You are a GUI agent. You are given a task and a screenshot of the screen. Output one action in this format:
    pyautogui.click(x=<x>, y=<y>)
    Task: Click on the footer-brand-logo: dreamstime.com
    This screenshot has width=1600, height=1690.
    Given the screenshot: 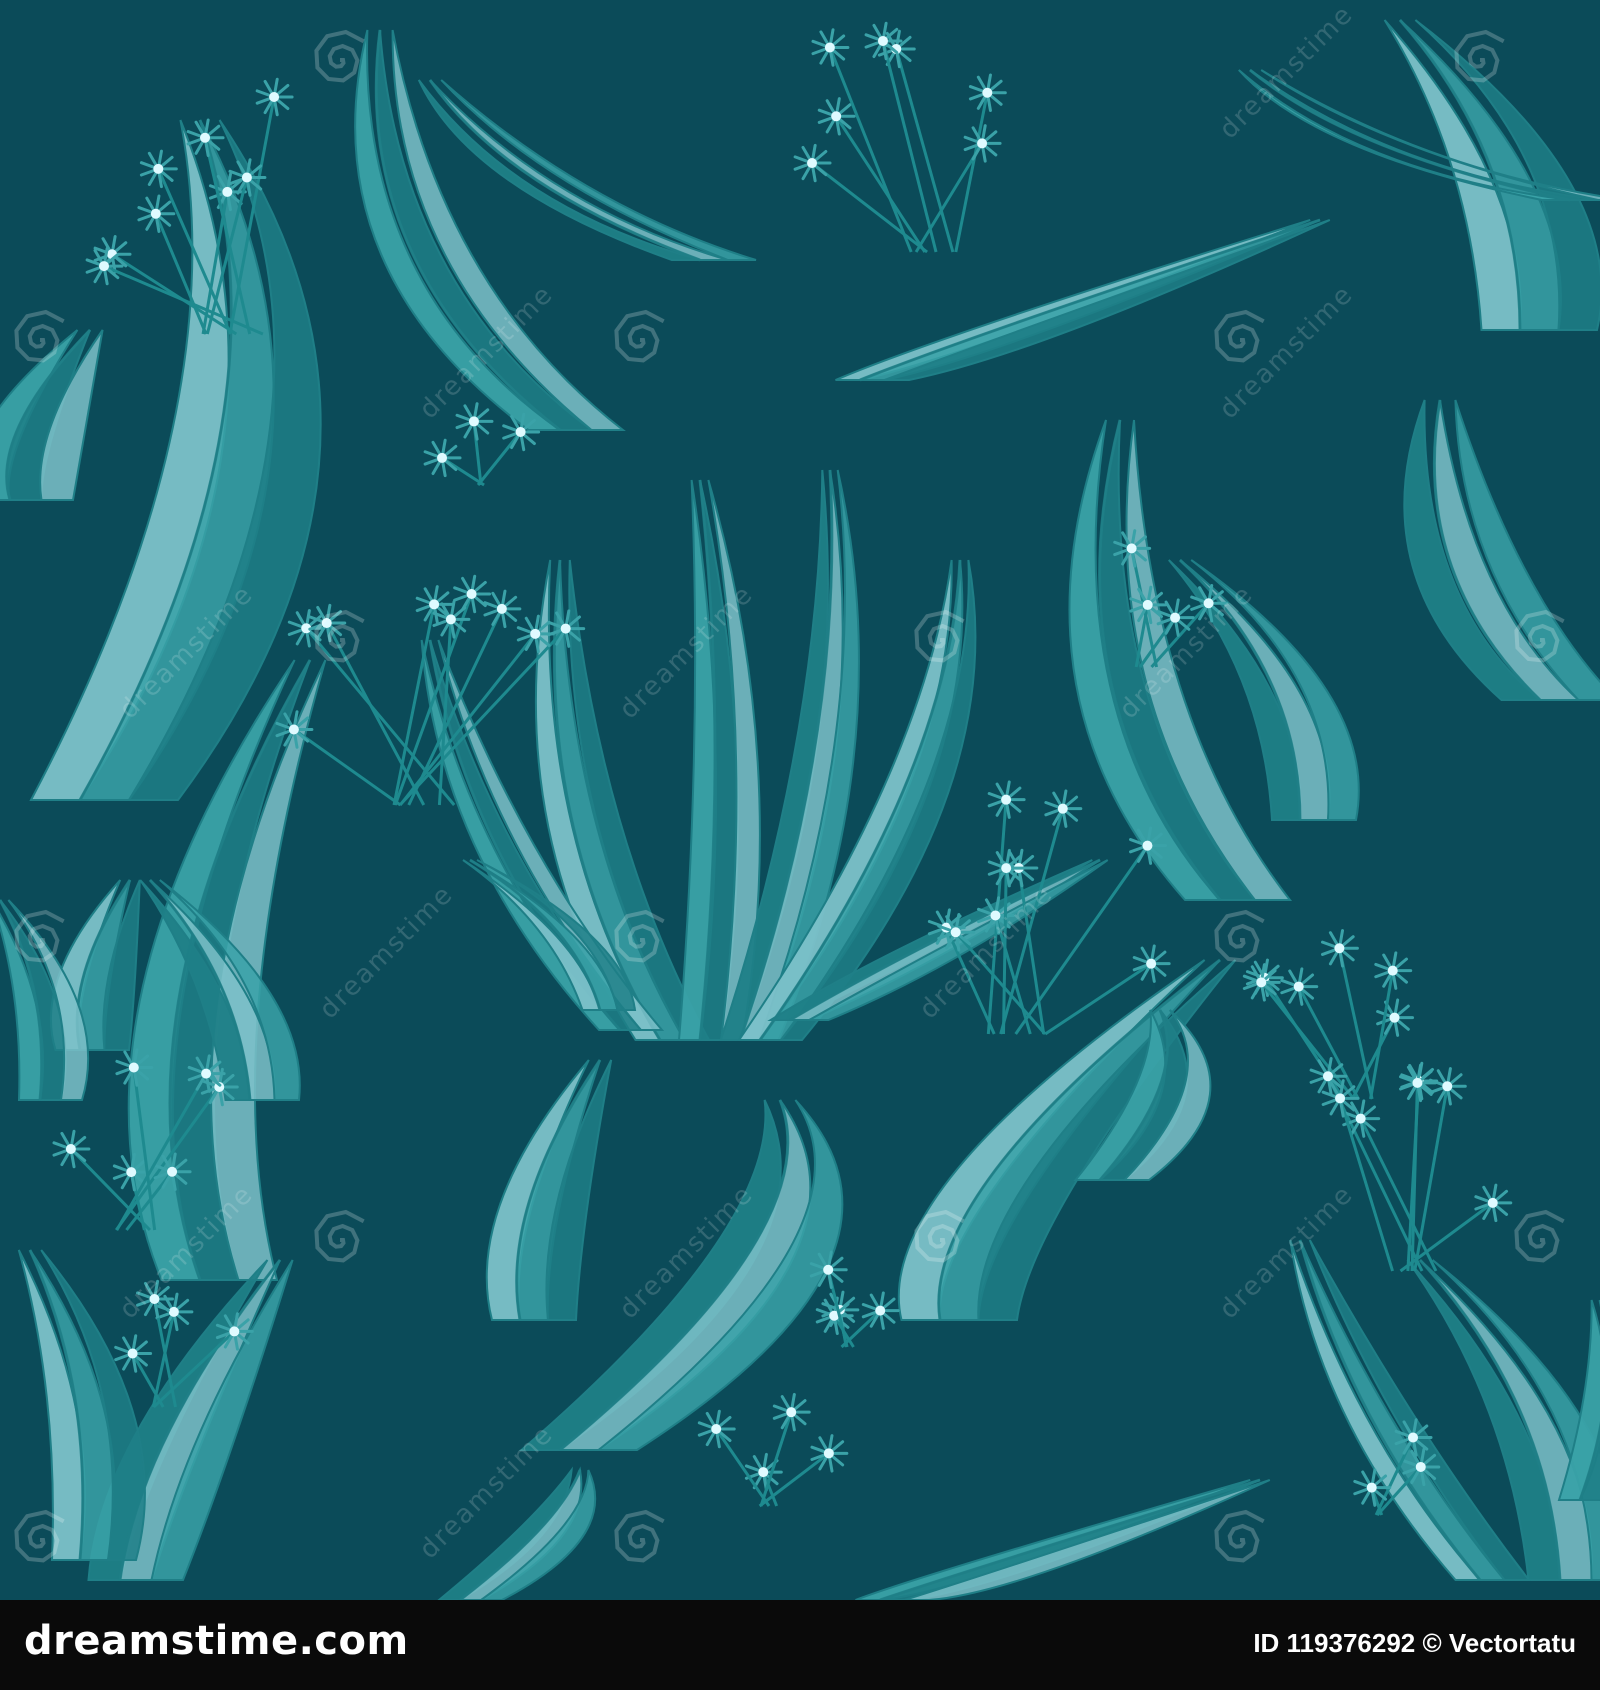 What is the action you would take?
    pyautogui.click(x=216, y=1641)
    